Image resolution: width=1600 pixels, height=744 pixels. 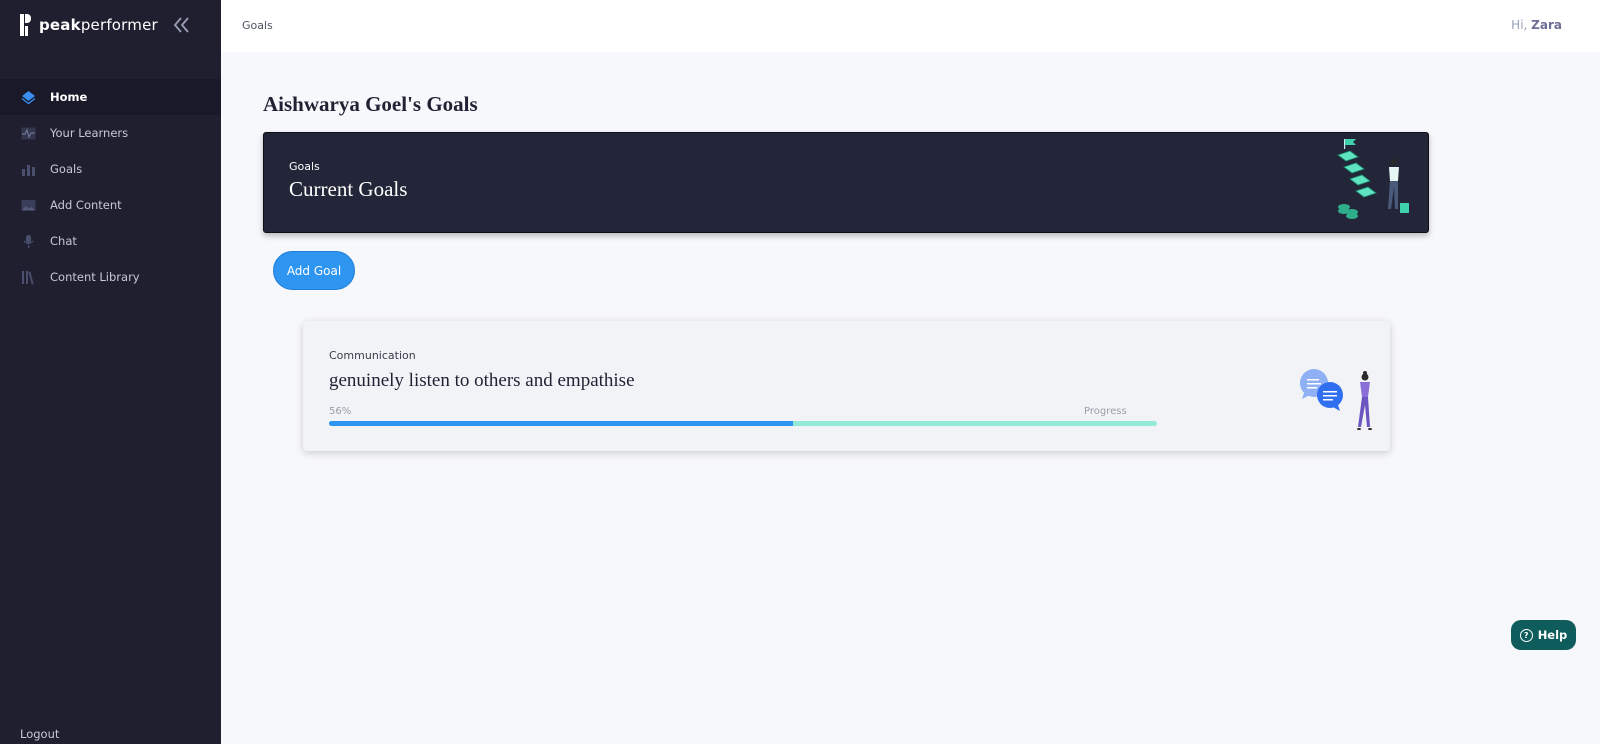 What do you see at coordinates (1546, 25) in the screenshot?
I see `user-name: Zara` at bounding box center [1546, 25].